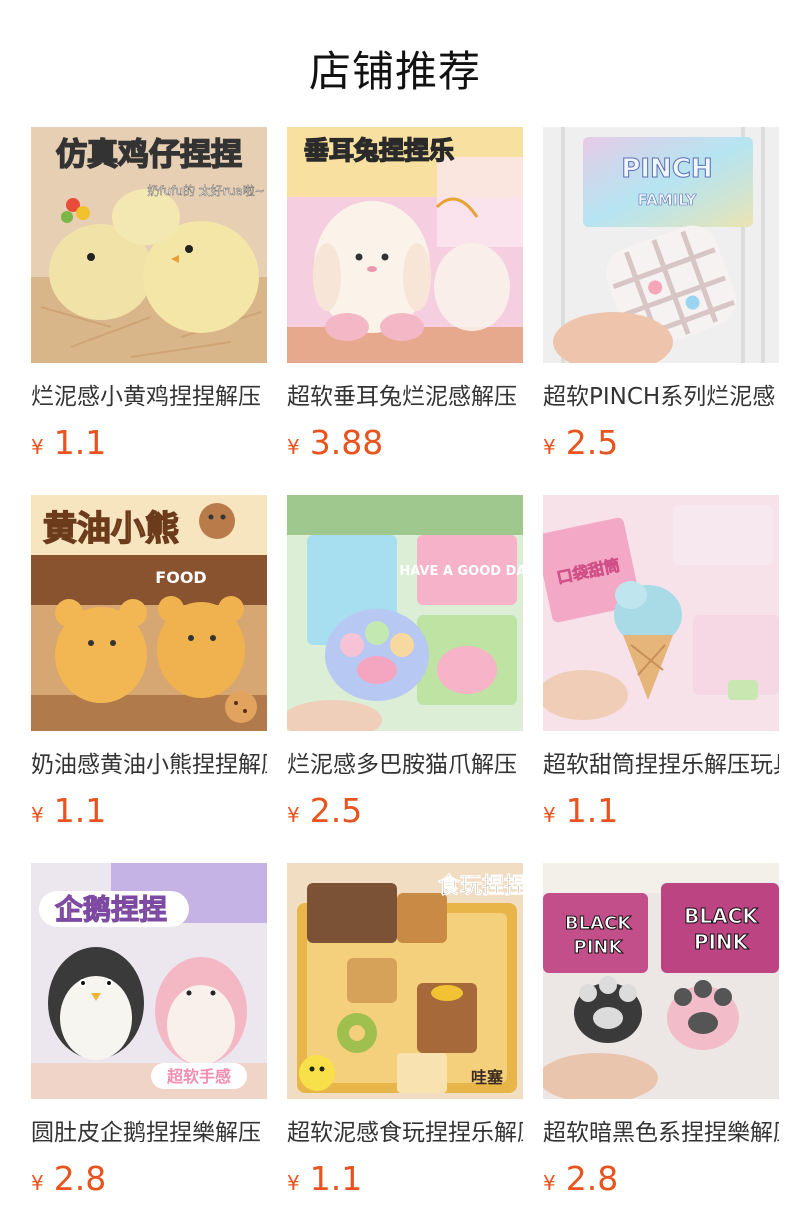 This screenshot has height=1232, width=790. Describe the element at coordinates (487, 1077) in the screenshot. I see `image-caption: 哇塞` at that location.